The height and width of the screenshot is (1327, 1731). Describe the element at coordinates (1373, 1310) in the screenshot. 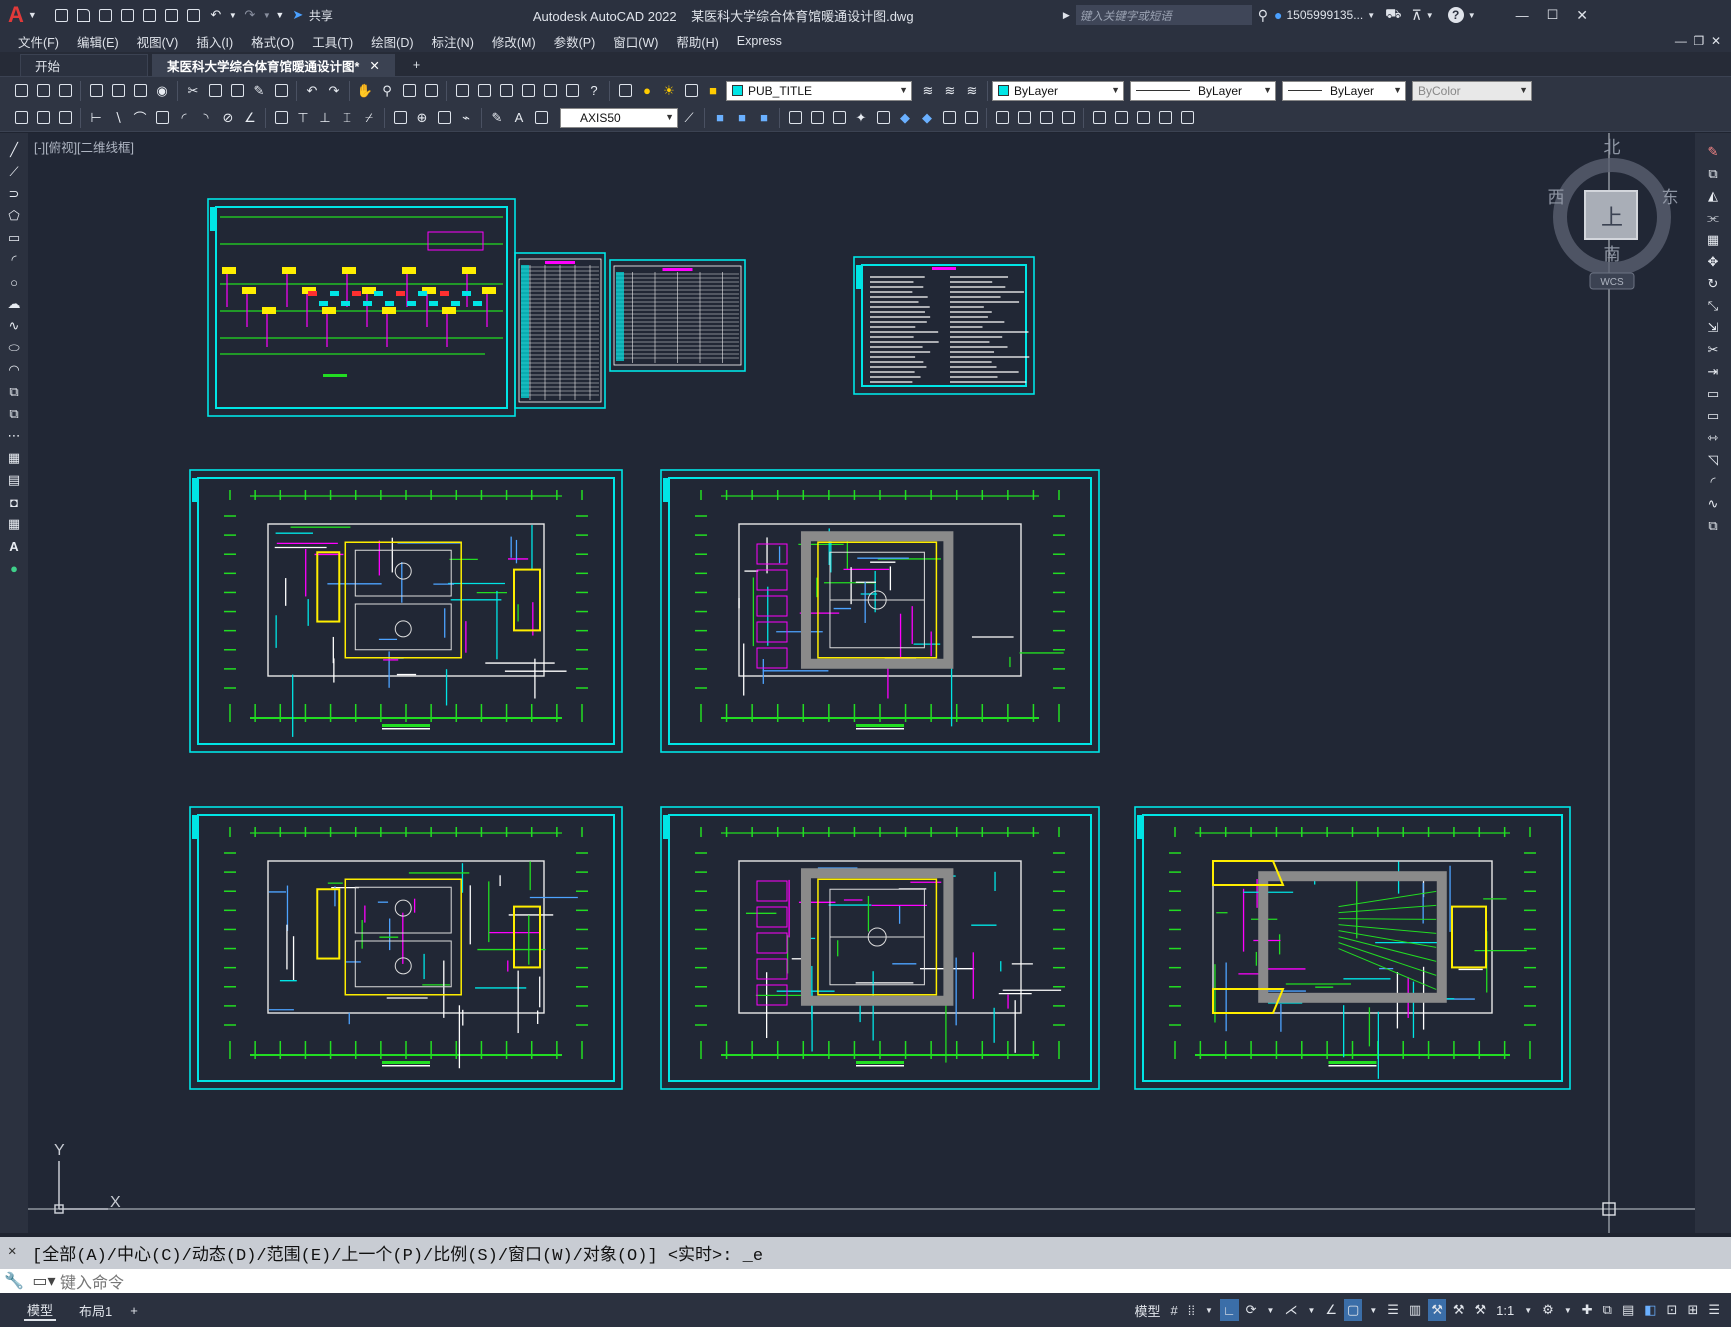

I see `osnap-dropdown-icon: ▼` at that location.